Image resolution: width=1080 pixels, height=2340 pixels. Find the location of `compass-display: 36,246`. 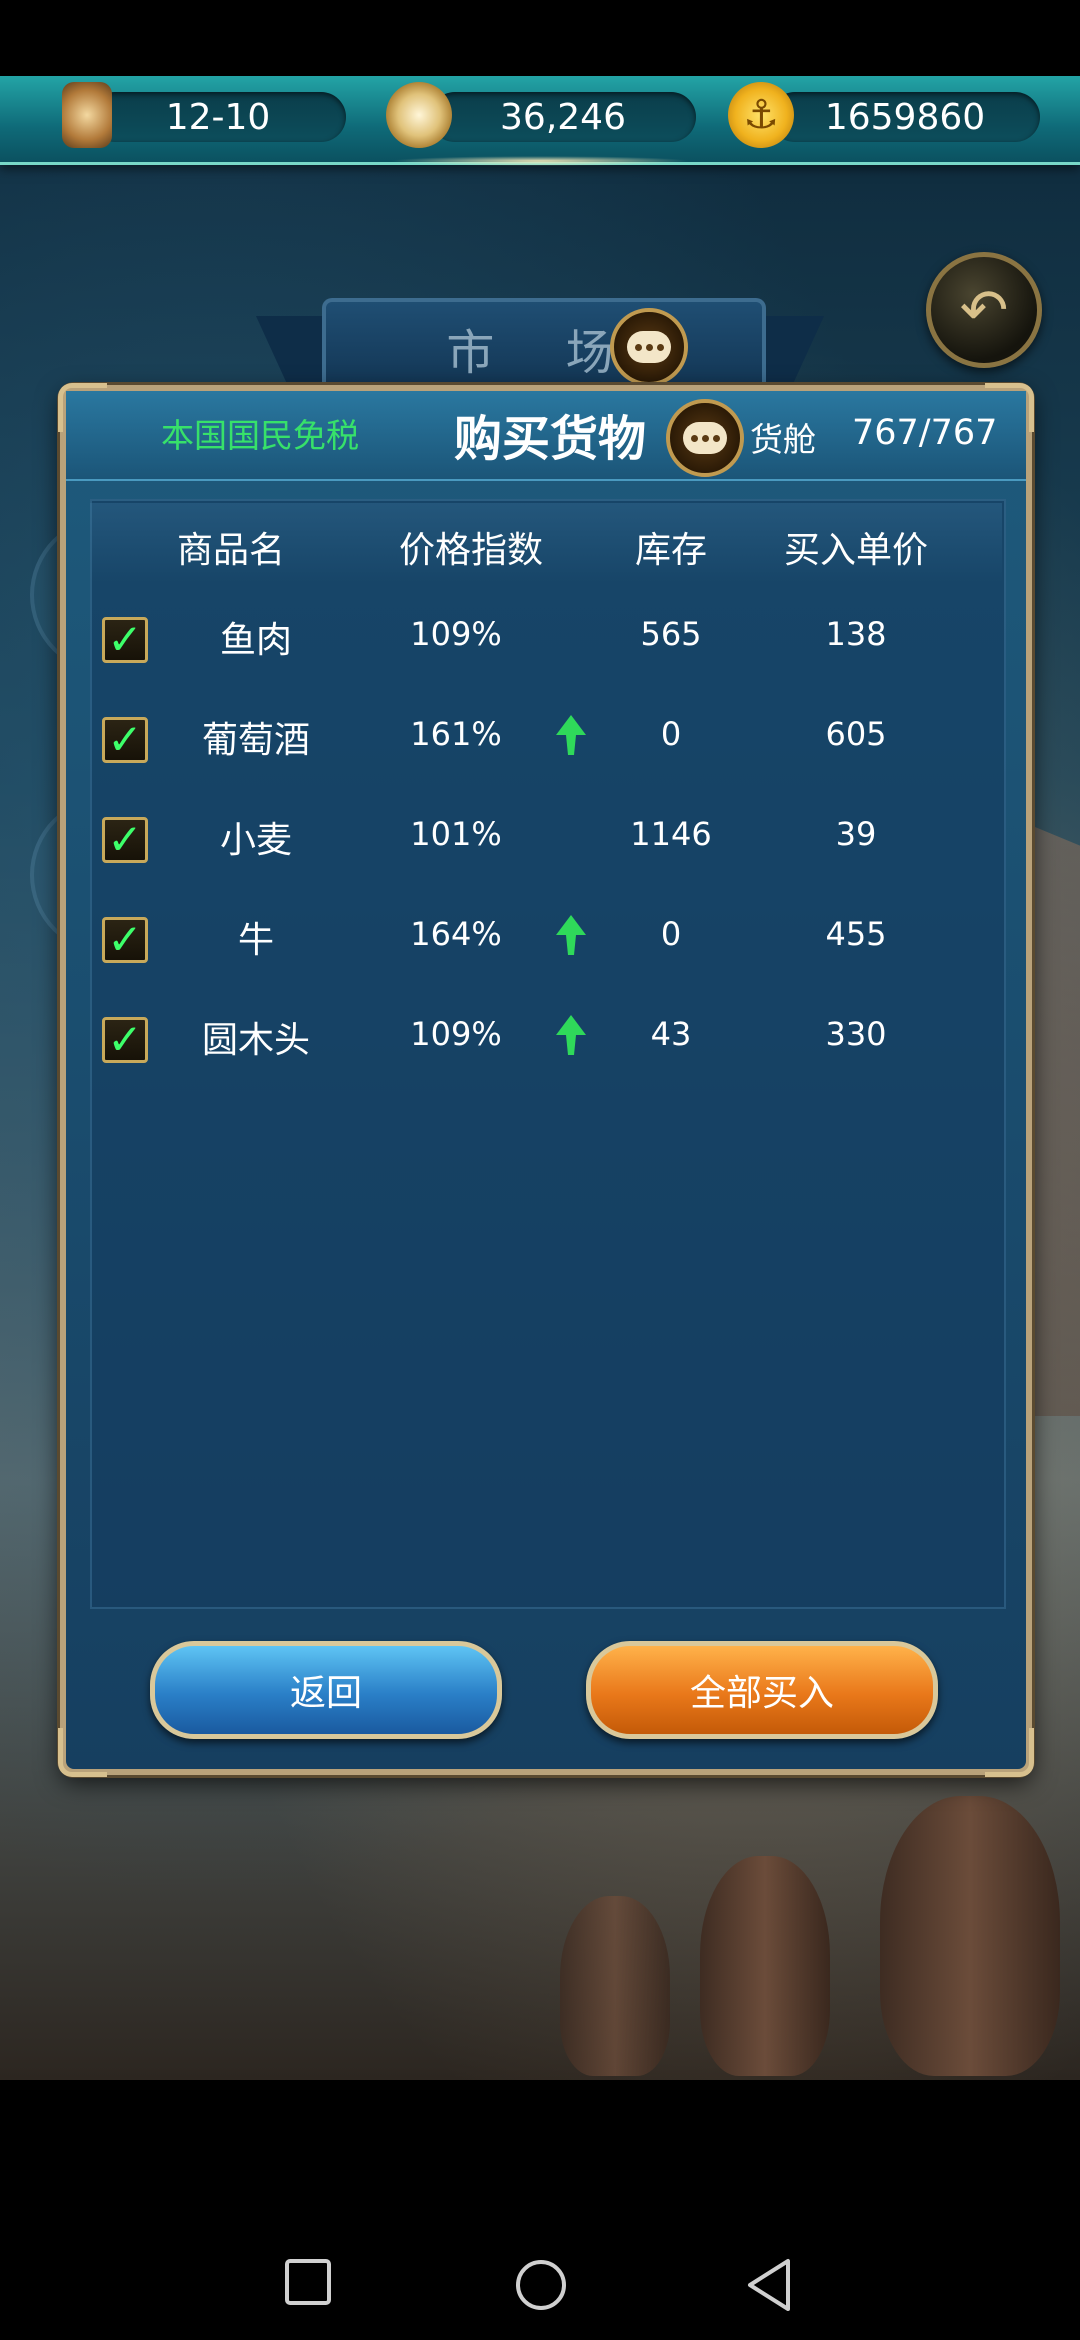

compass-display: 36,246 is located at coordinates (563, 117).